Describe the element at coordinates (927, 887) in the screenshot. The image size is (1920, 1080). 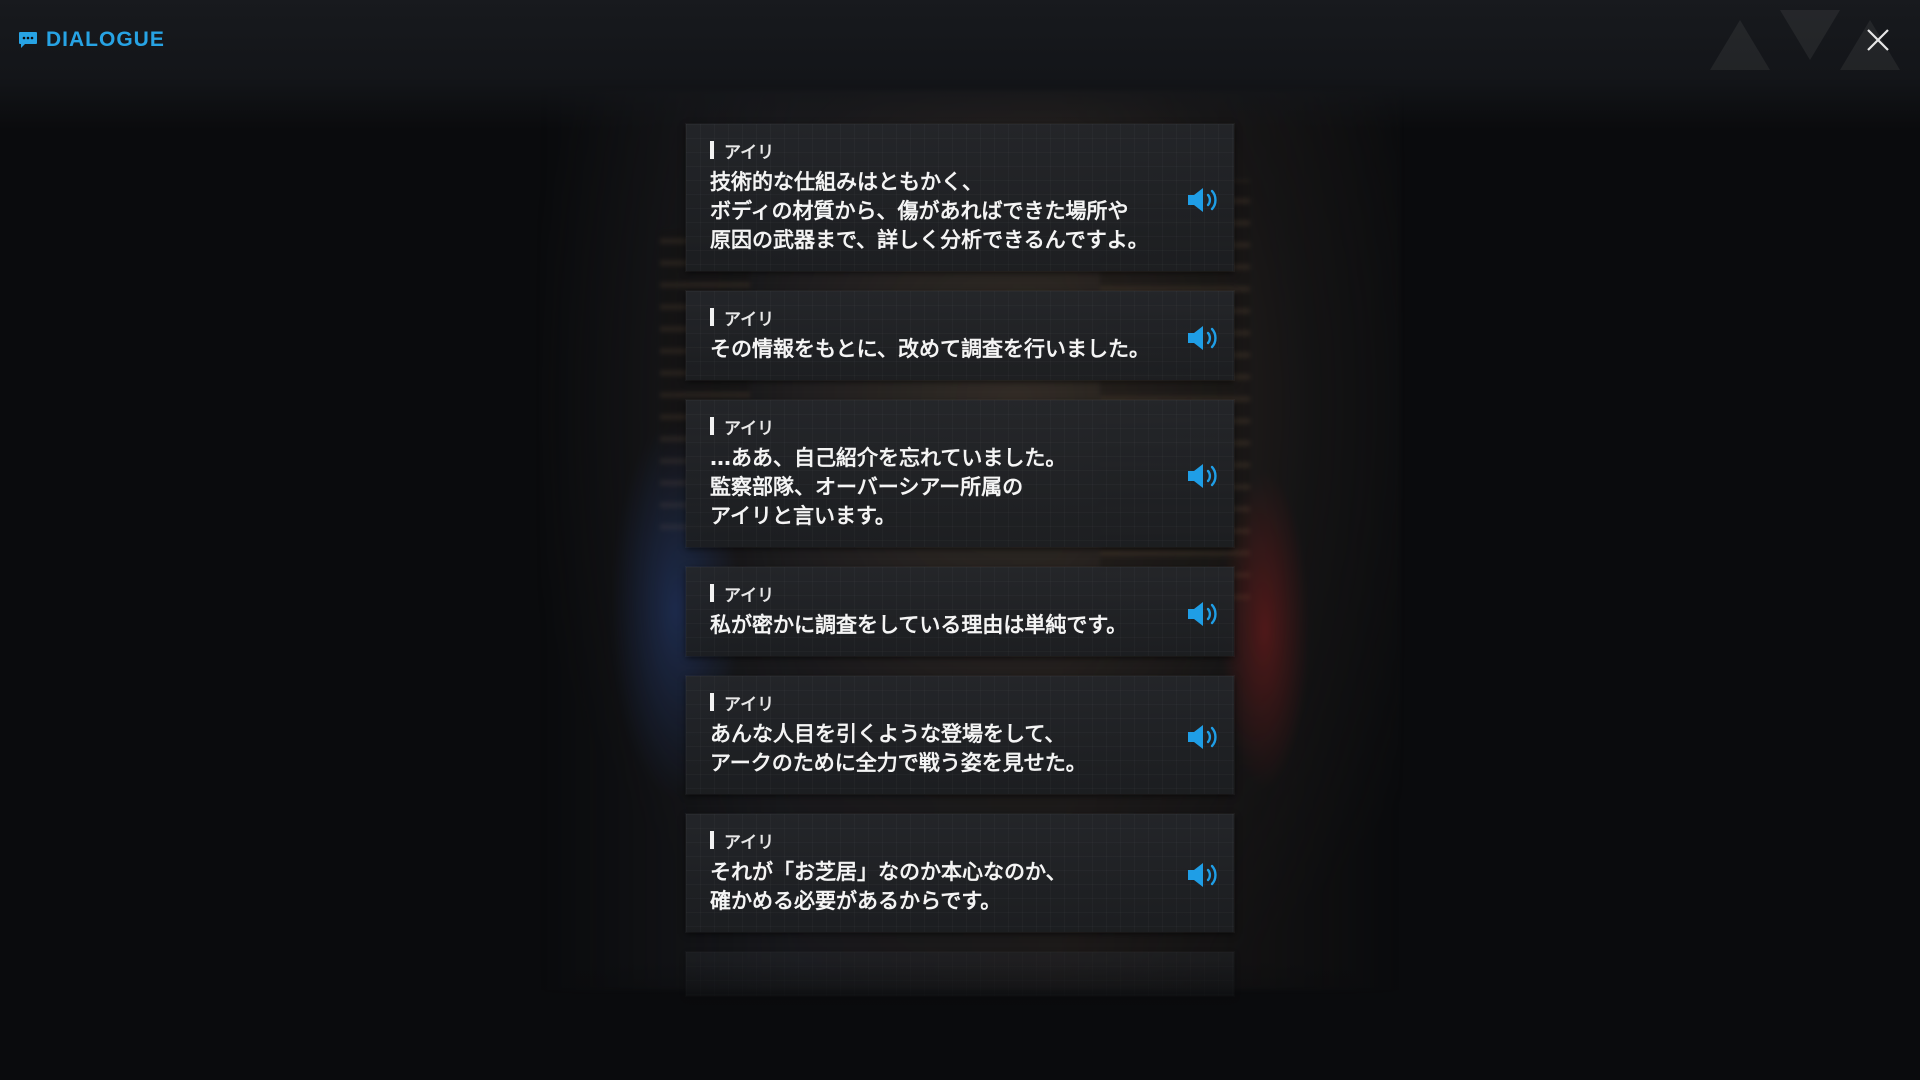
I see `dialogue-text: それが「お芝居」なのか本心なのか、 確かめる必要があるからです。` at that location.